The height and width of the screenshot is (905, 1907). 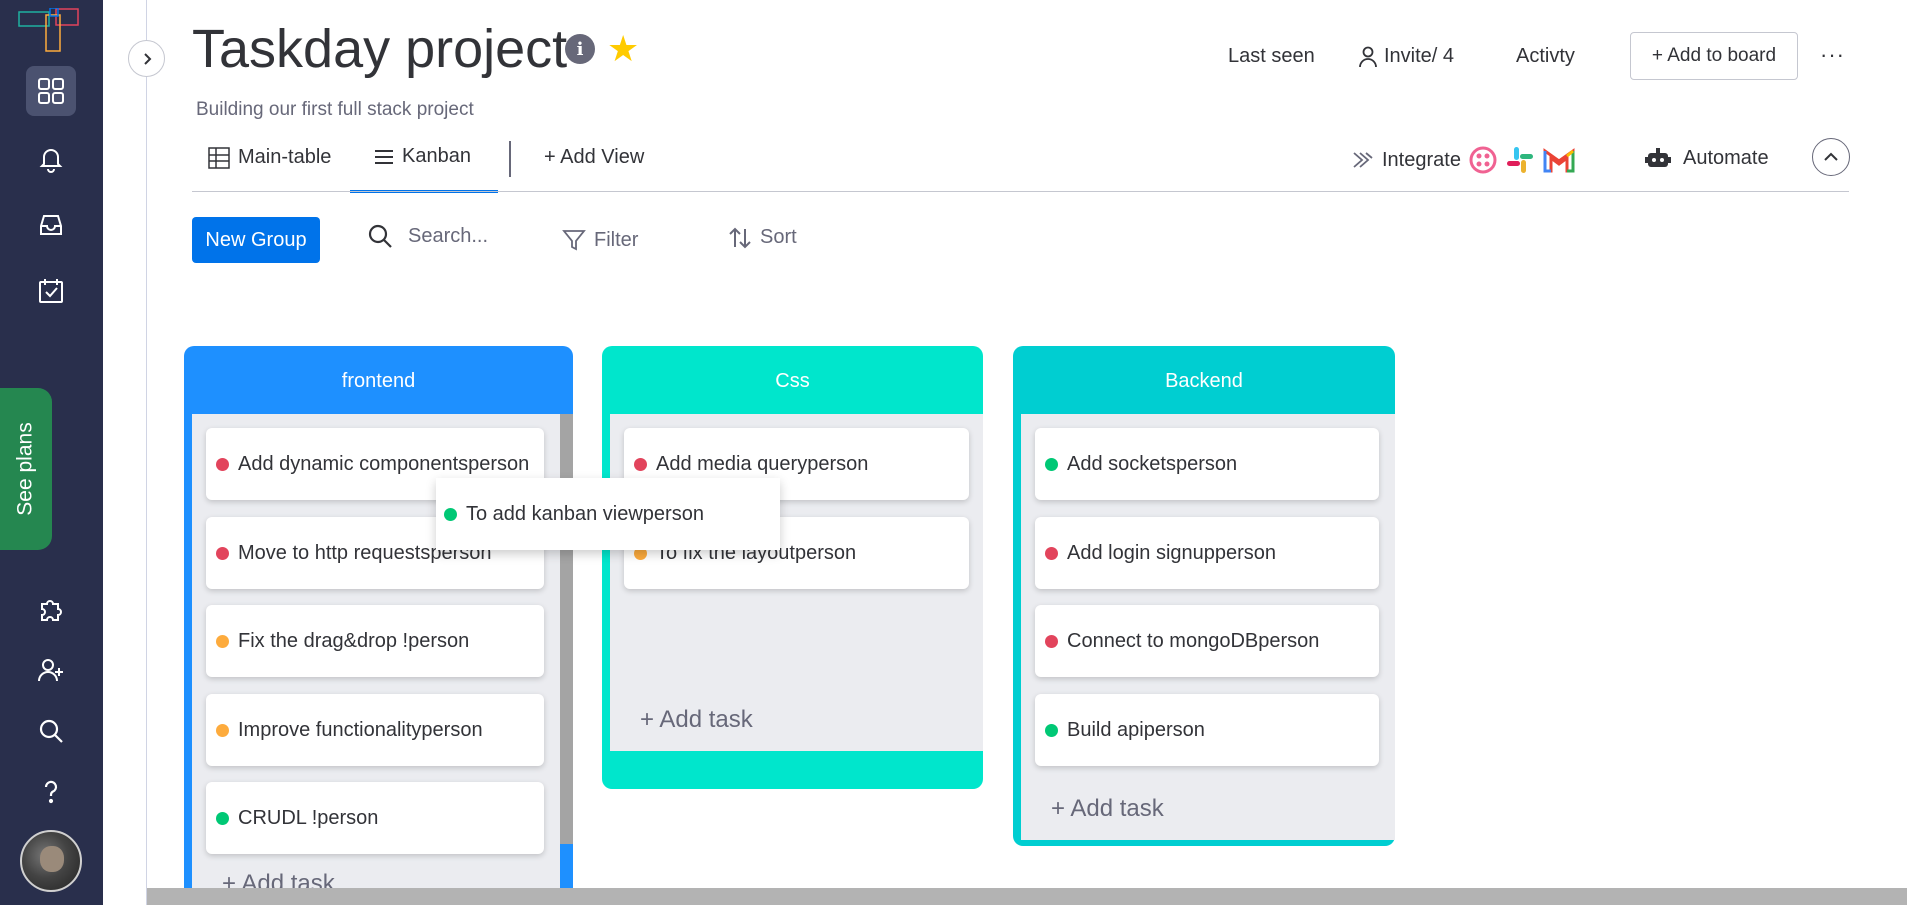 I want to click on group-title: frontend, so click(x=378, y=381).